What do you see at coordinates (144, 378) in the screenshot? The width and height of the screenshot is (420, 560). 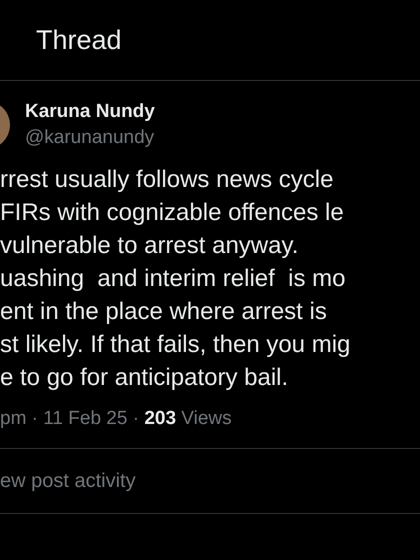 I see `post-text-line: e to go for anticipatory bail.` at bounding box center [144, 378].